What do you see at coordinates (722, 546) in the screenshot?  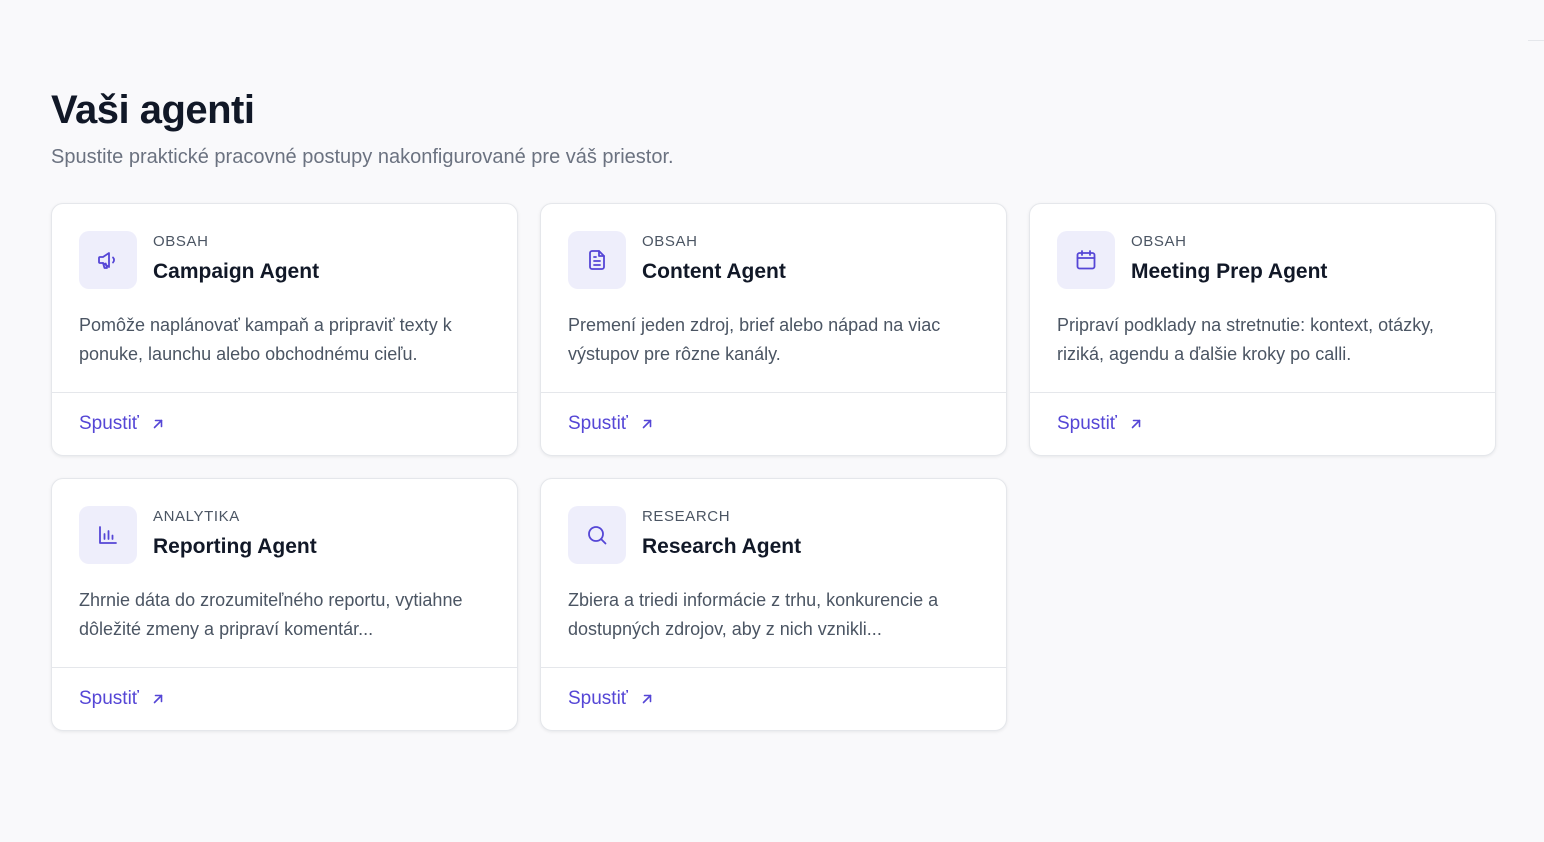 I see `agent-name: Research Agent` at bounding box center [722, 546].